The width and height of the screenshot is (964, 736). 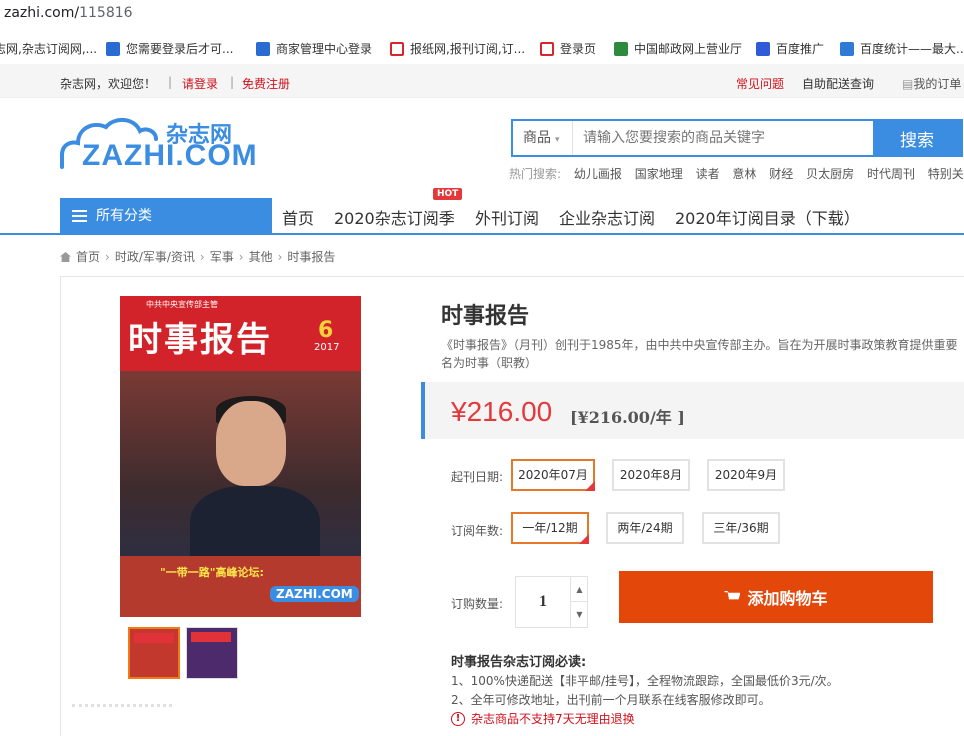 What do you see at coordinates (482, 15) in the screenshot?
I see `address-bar: zazhi.com/115816` at bounding box center [482, 15].